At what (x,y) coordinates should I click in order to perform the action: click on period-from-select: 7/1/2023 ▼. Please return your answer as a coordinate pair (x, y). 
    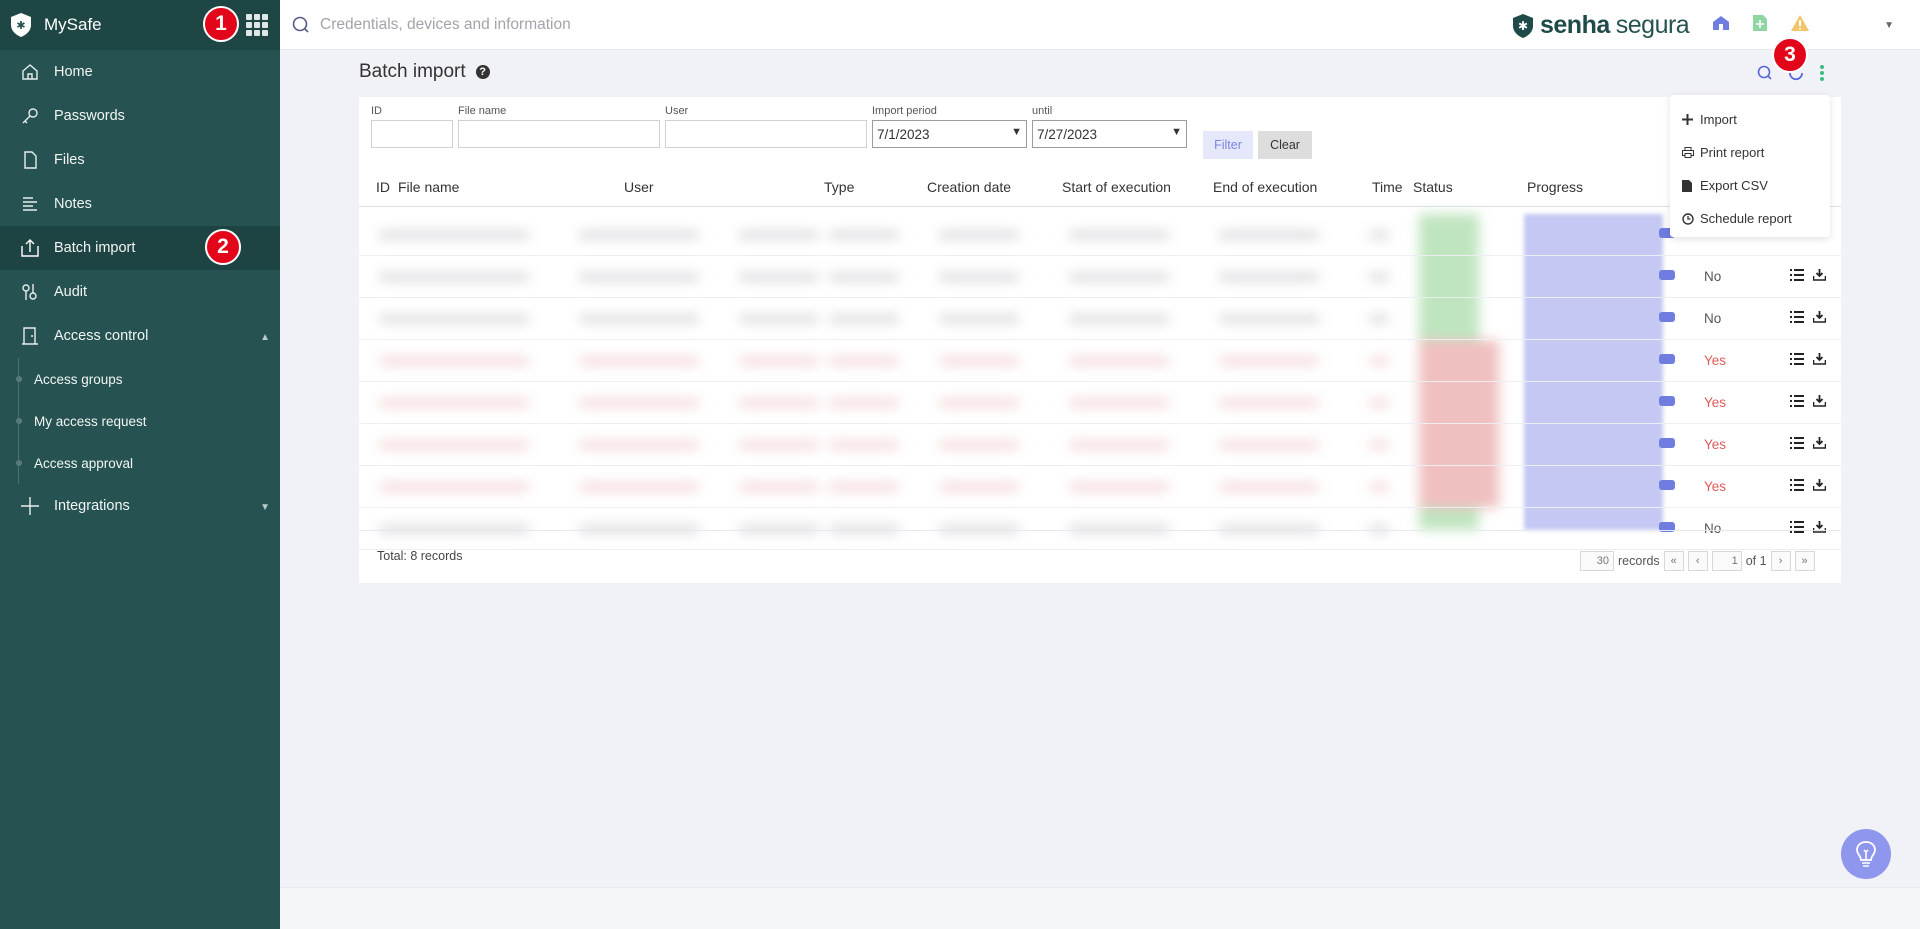
    Looking at the image, I should click on (949, 134).